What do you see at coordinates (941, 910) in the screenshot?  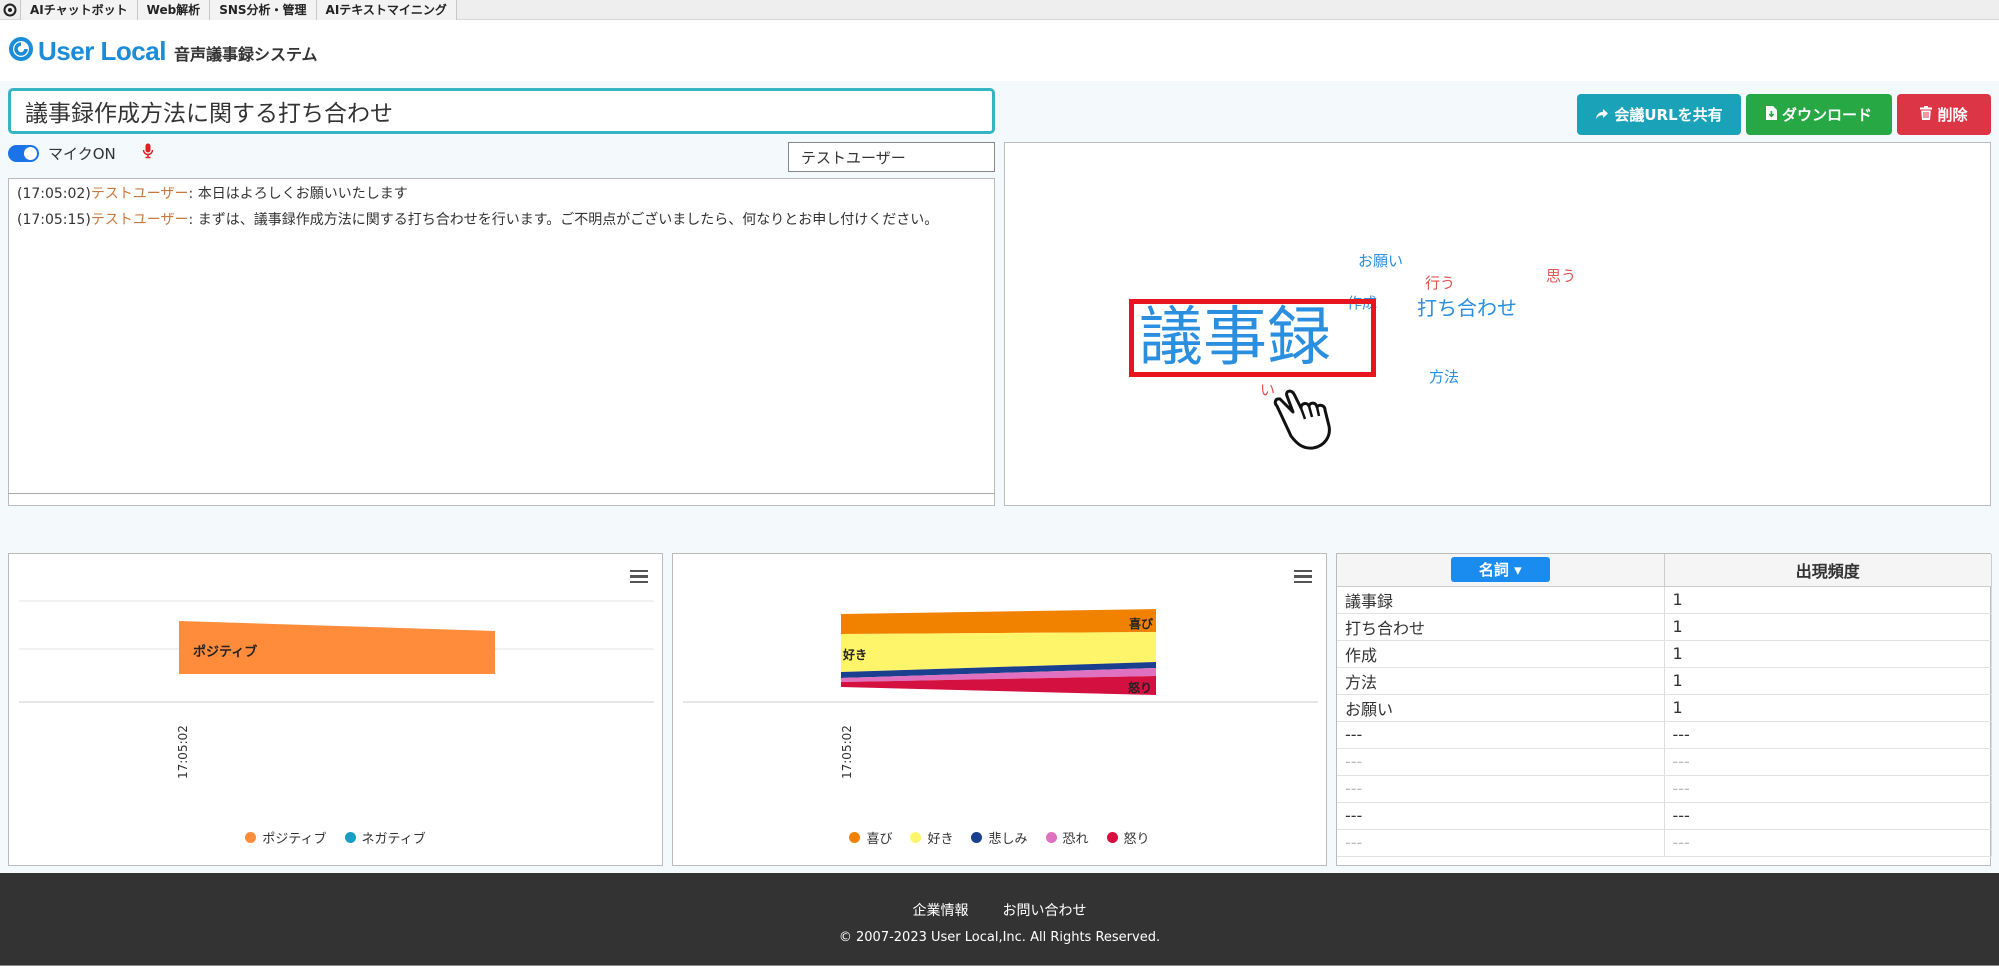 I see `footer-link-company: 企業情報` at bounding box center [941, 910].